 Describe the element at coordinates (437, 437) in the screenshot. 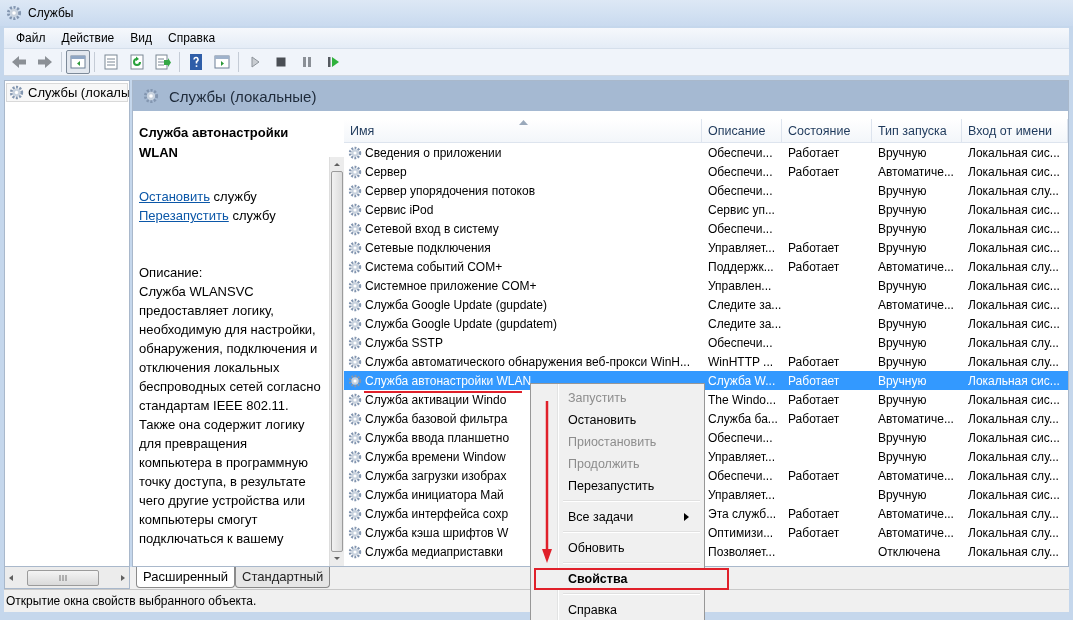

I see `service-name: Служба ввода планшетно` at that location.